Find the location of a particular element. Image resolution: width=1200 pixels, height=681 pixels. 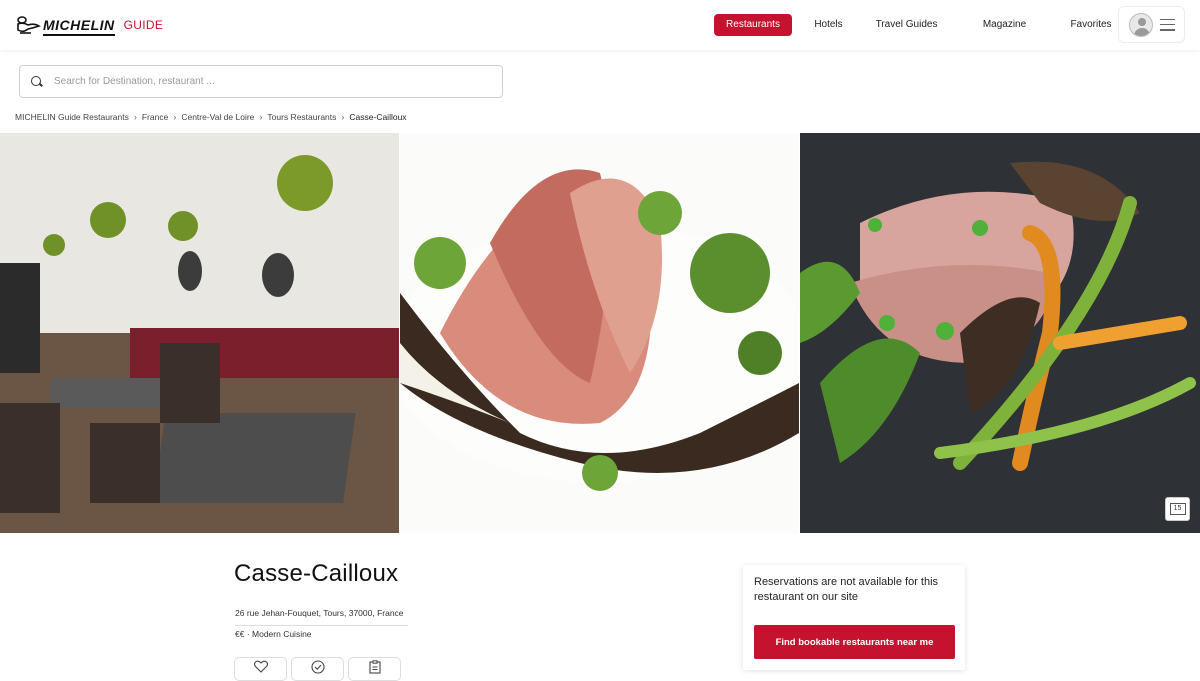

clipboard-icon is located at coordinates (374, 669).